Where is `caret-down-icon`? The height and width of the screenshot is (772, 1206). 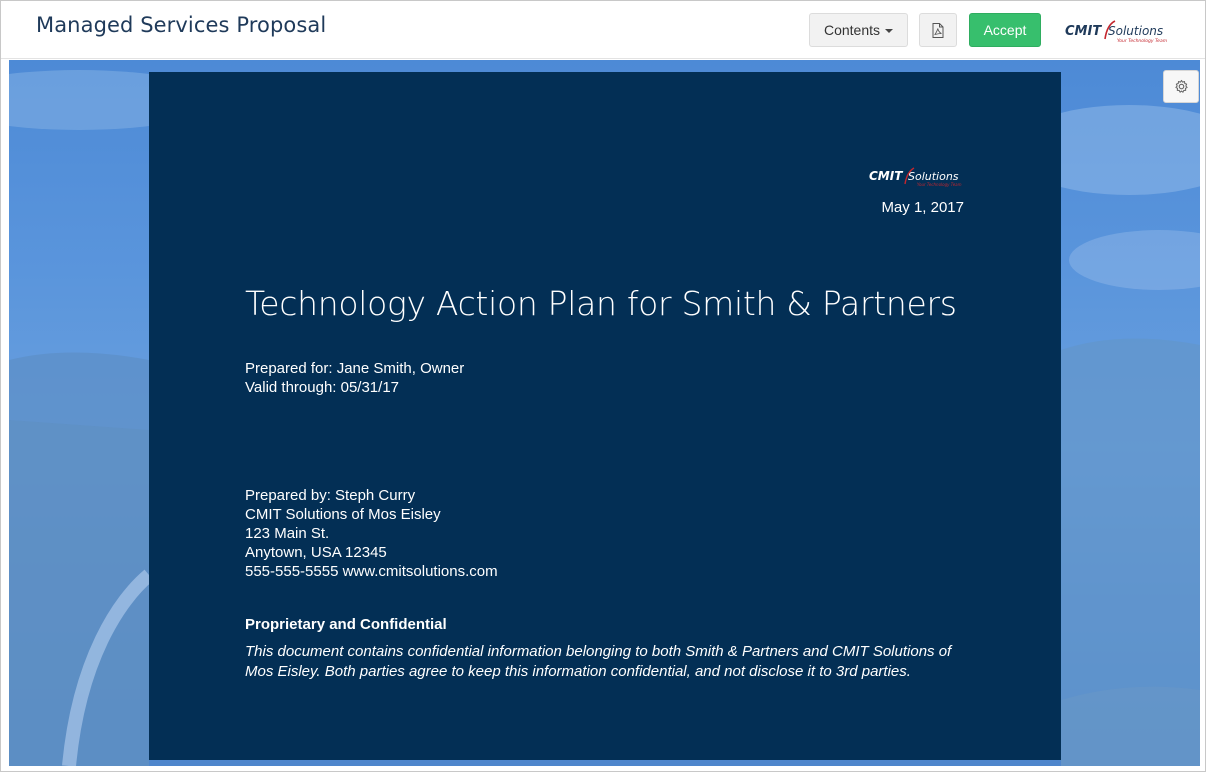 caret-down-icon is located at coordinates (889, 31).